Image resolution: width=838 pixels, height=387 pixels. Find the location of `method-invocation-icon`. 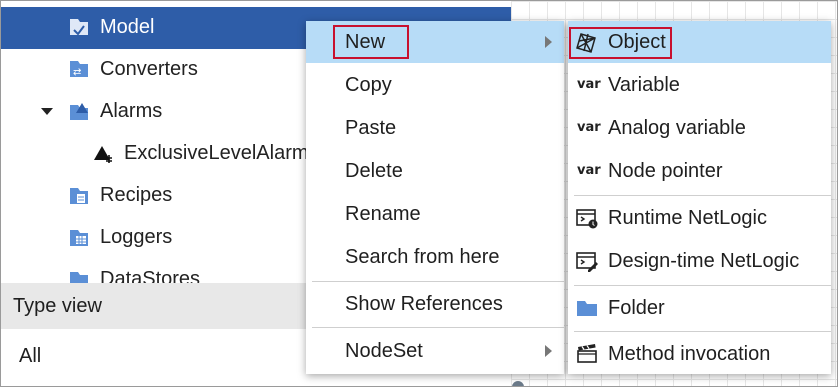

method-invocation-icon is located at coordinates (587, 353).